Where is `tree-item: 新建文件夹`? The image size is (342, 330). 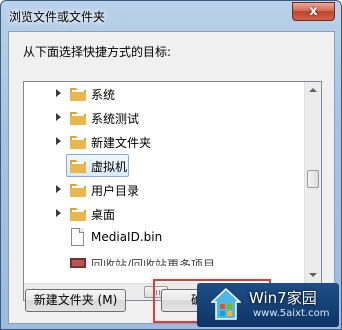
tree-item: 新建文件夹 is located at coordinates (165, 142).